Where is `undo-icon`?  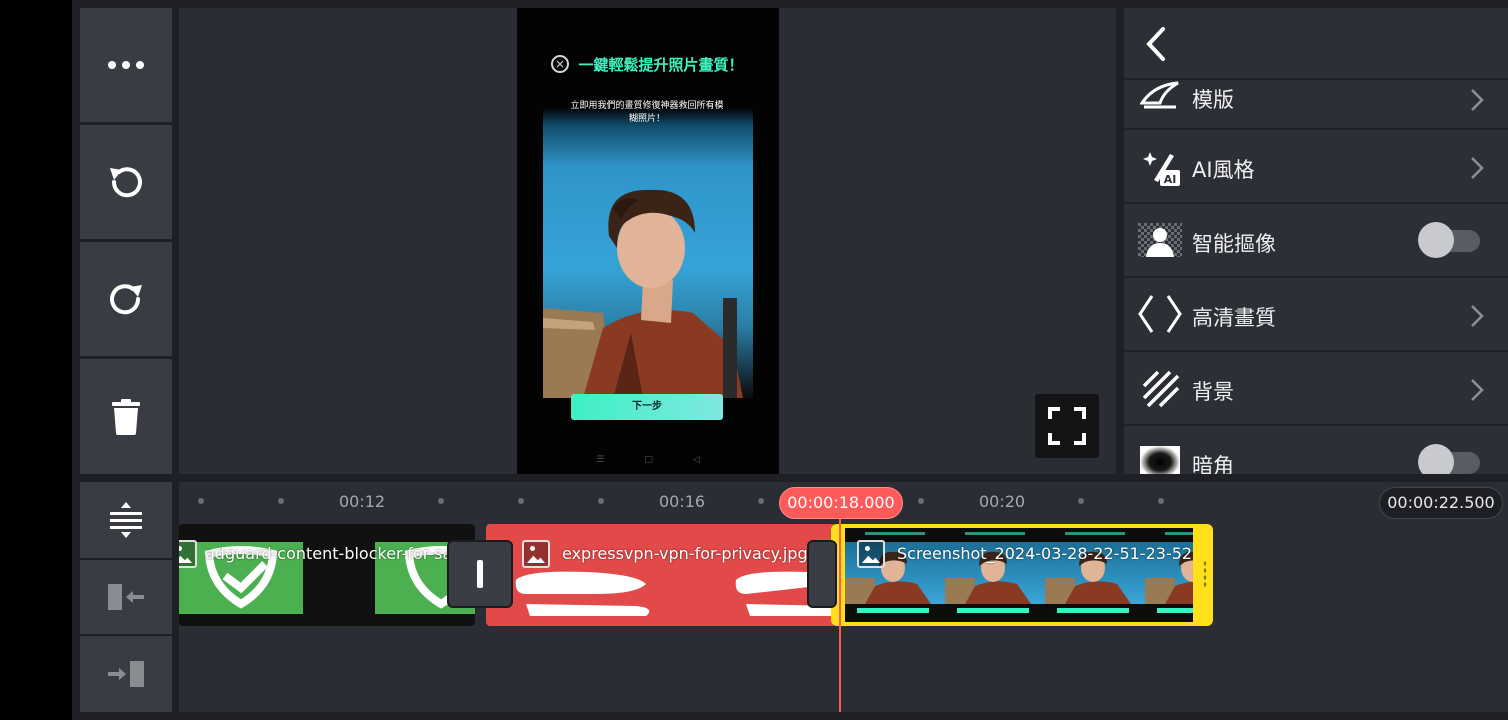 undo-icon is located at coordinates (126, 182).